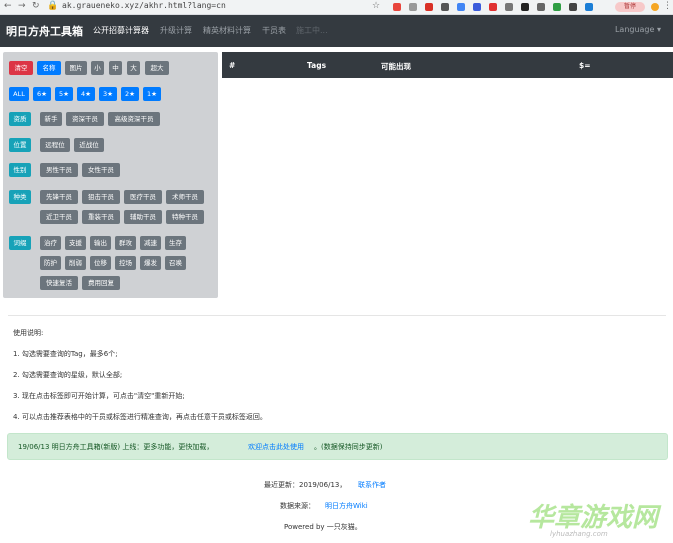 Image resolution: width=673 pixels, height=543 pixels. I want to click on nav-operator-table: 干员表, so click(274, 30).